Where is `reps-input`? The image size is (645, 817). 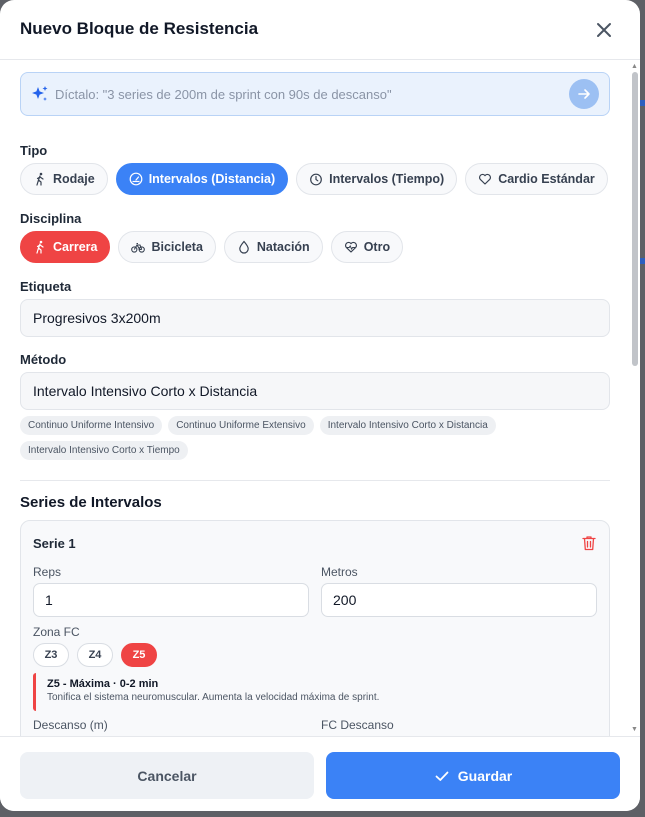
reps-input is located at coordinates (171, 600).